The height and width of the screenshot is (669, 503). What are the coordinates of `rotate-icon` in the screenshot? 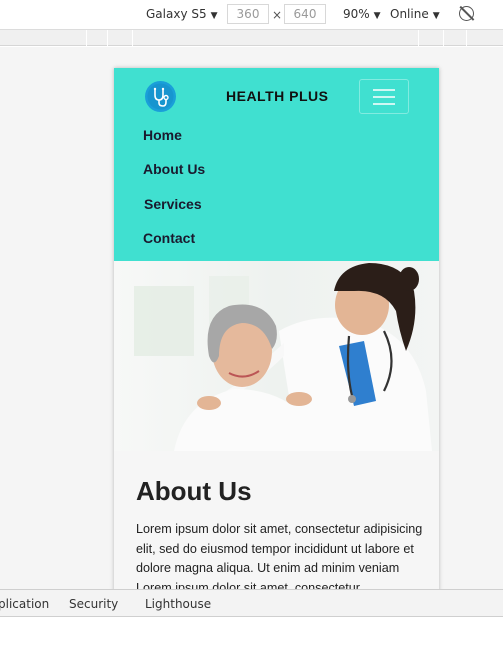 It's located at (466, 13).